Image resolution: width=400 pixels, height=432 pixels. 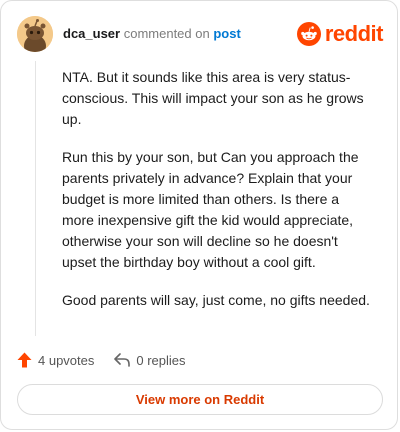 What do you see at coordinates (226, 33) in the screenshot?
I see `post-link: post` at bounding box center [226, 33].